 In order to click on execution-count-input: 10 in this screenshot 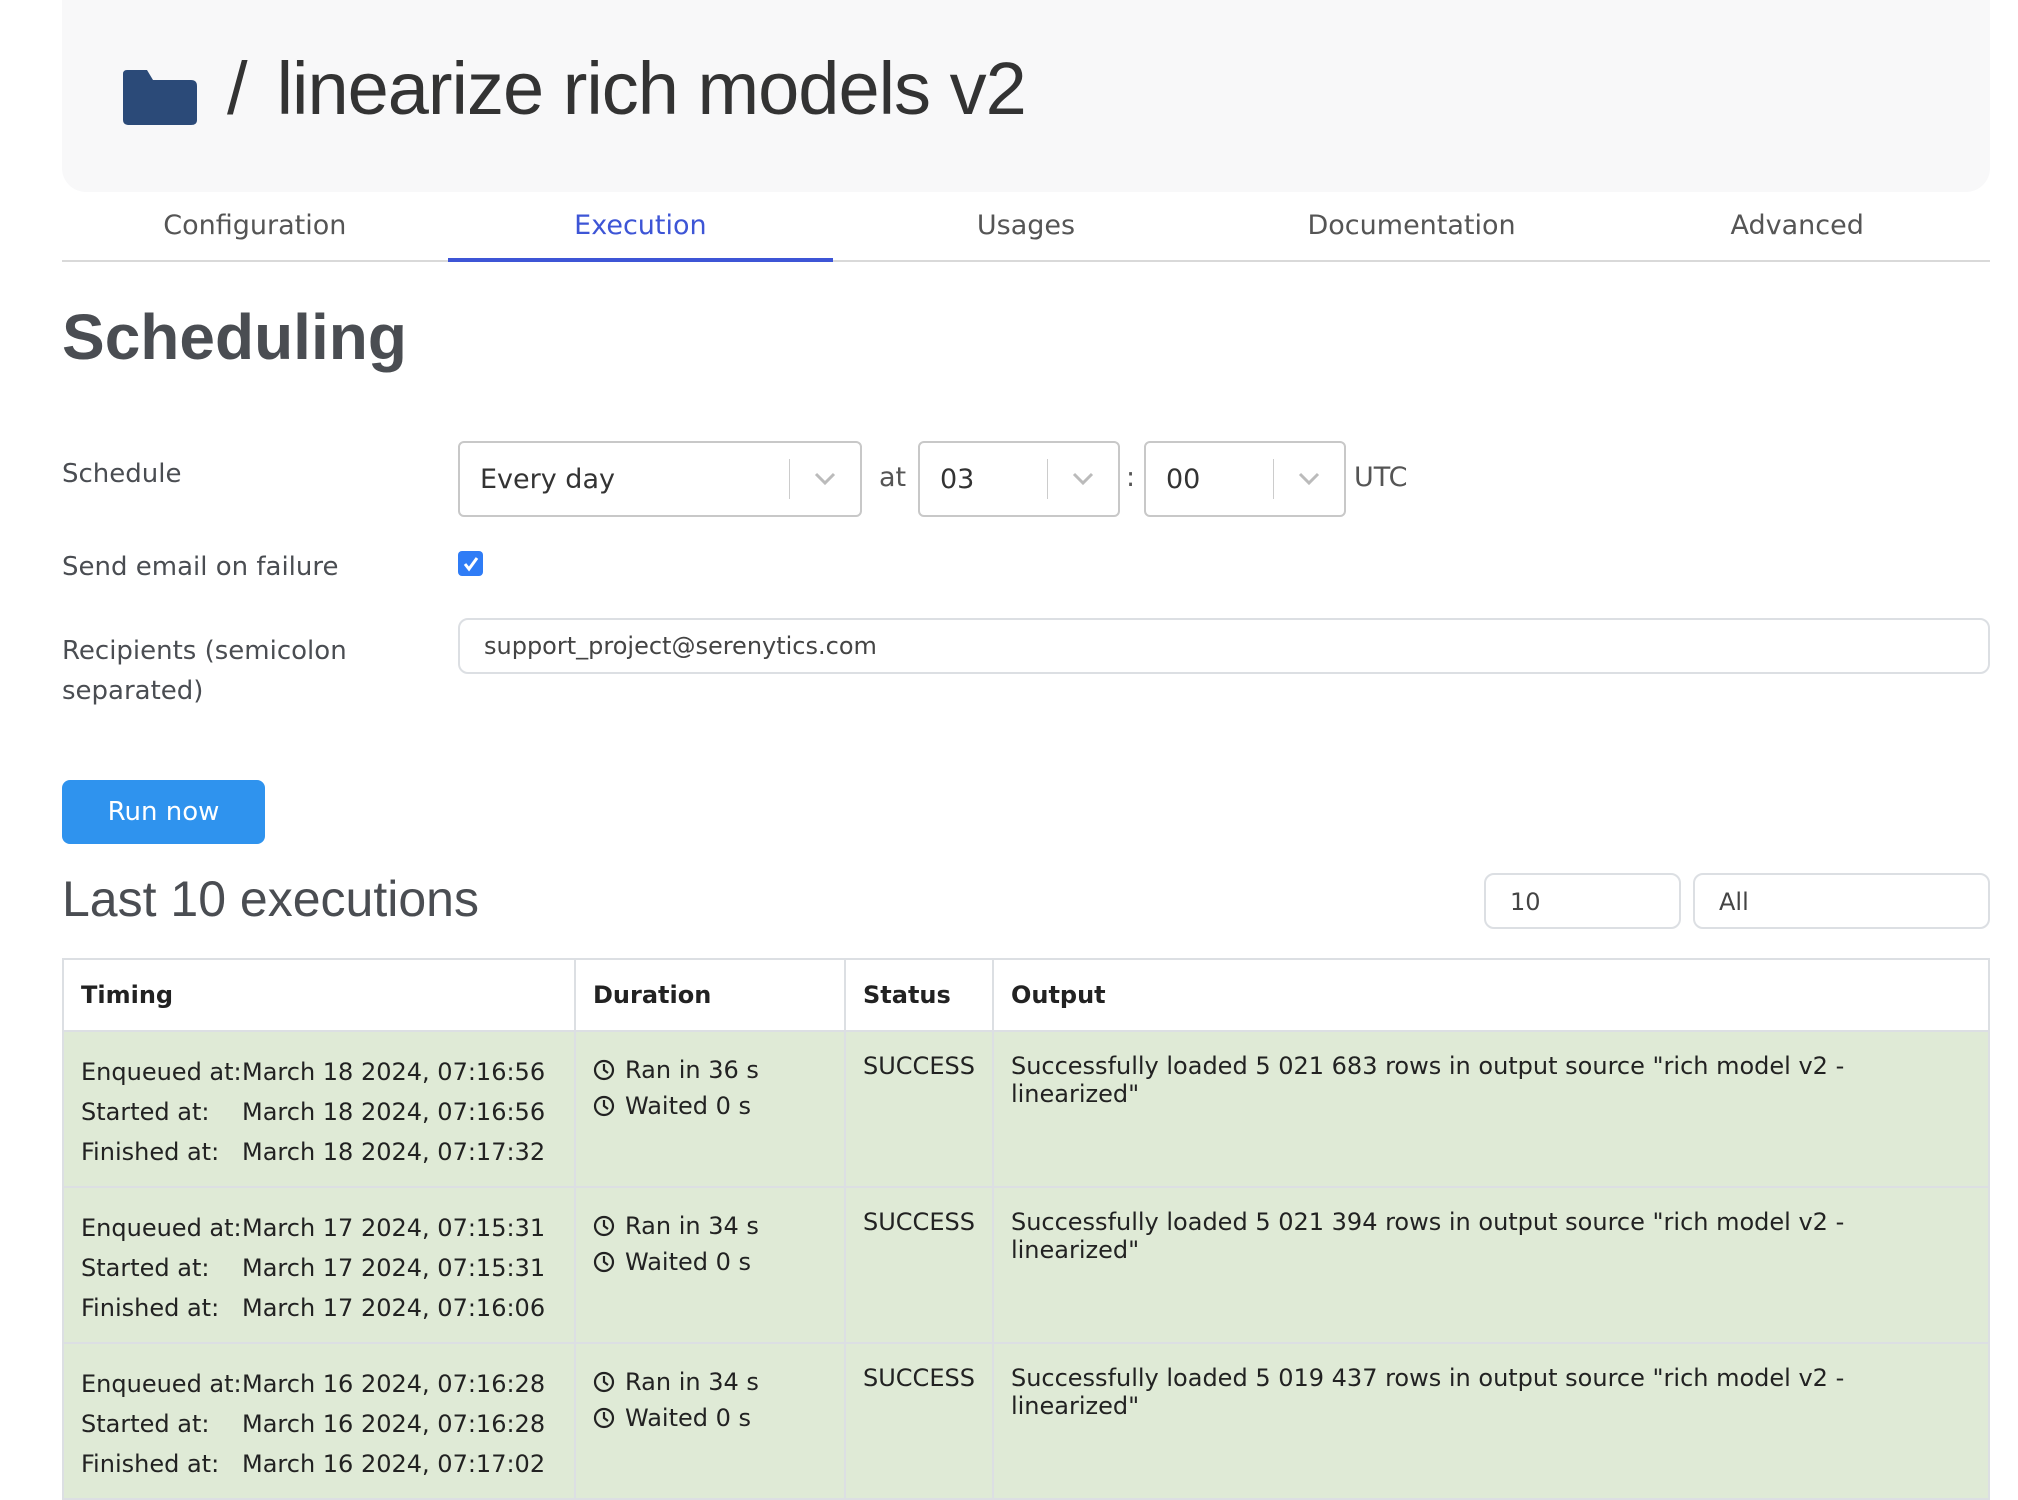, I will do `click(1582, 901)`.